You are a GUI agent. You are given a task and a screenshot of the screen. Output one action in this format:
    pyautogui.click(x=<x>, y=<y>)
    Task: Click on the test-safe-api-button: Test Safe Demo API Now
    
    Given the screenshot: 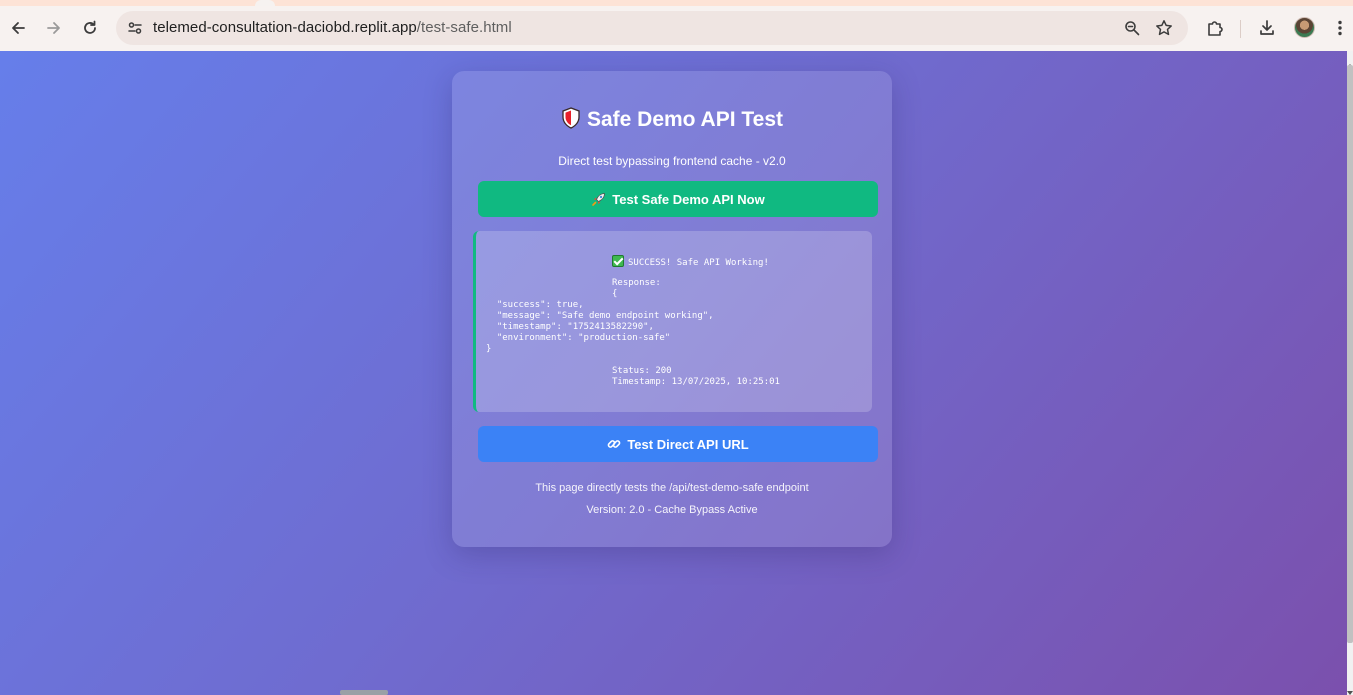 What is the action you would take?
    pyautogui.click(x=678, y=199)
    